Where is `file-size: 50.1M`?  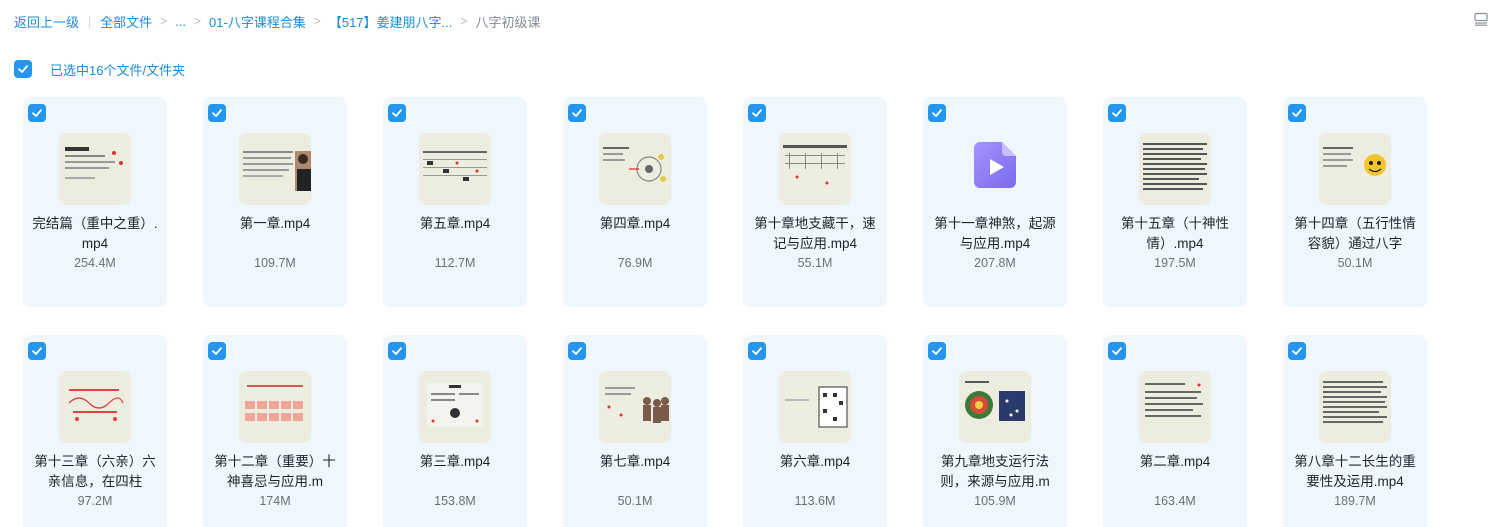
file-size: 50.1M is located at coordinates (635, 501).